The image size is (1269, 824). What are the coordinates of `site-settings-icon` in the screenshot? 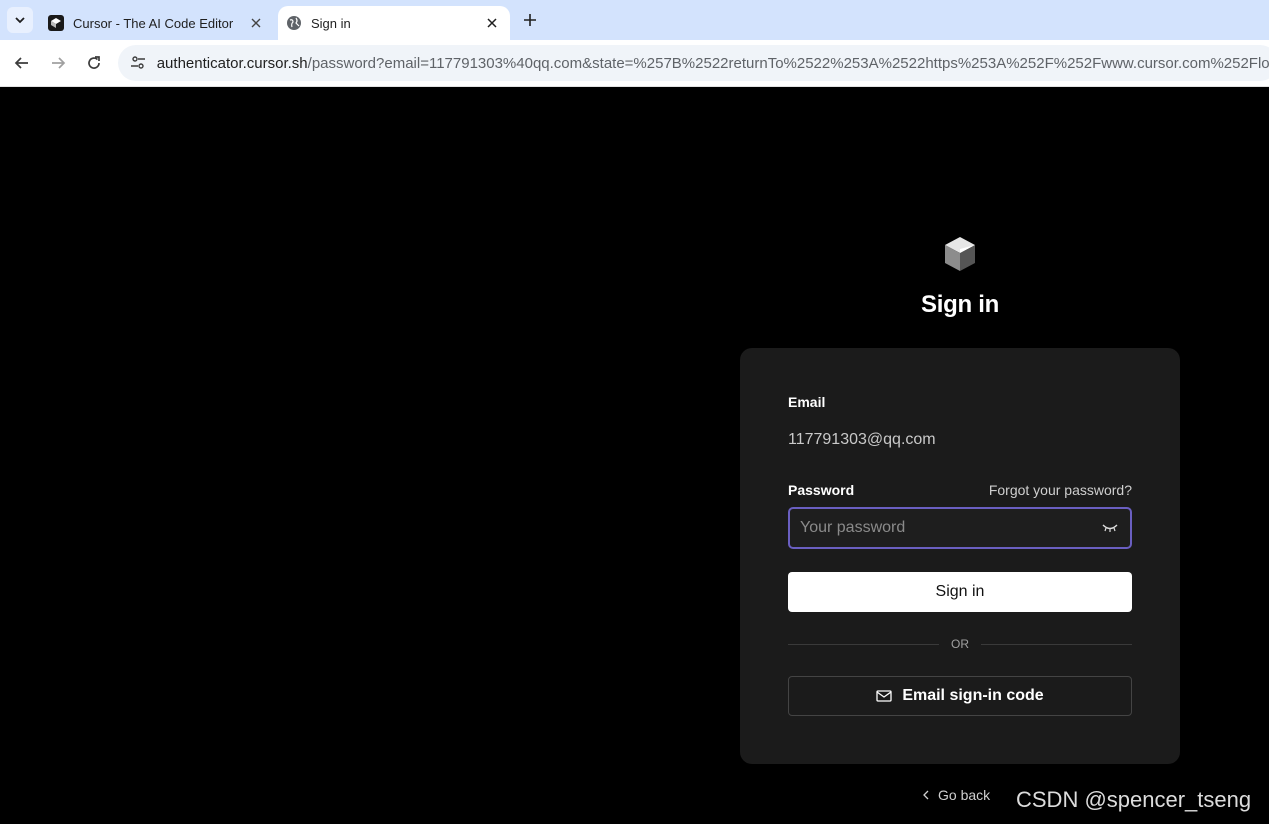 It's located at (138, 63).